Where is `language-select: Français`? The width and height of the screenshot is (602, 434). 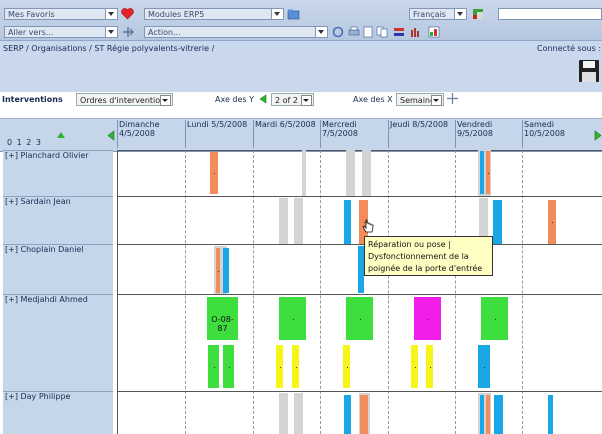
language-select: Français is located at coordinates (438, 14).